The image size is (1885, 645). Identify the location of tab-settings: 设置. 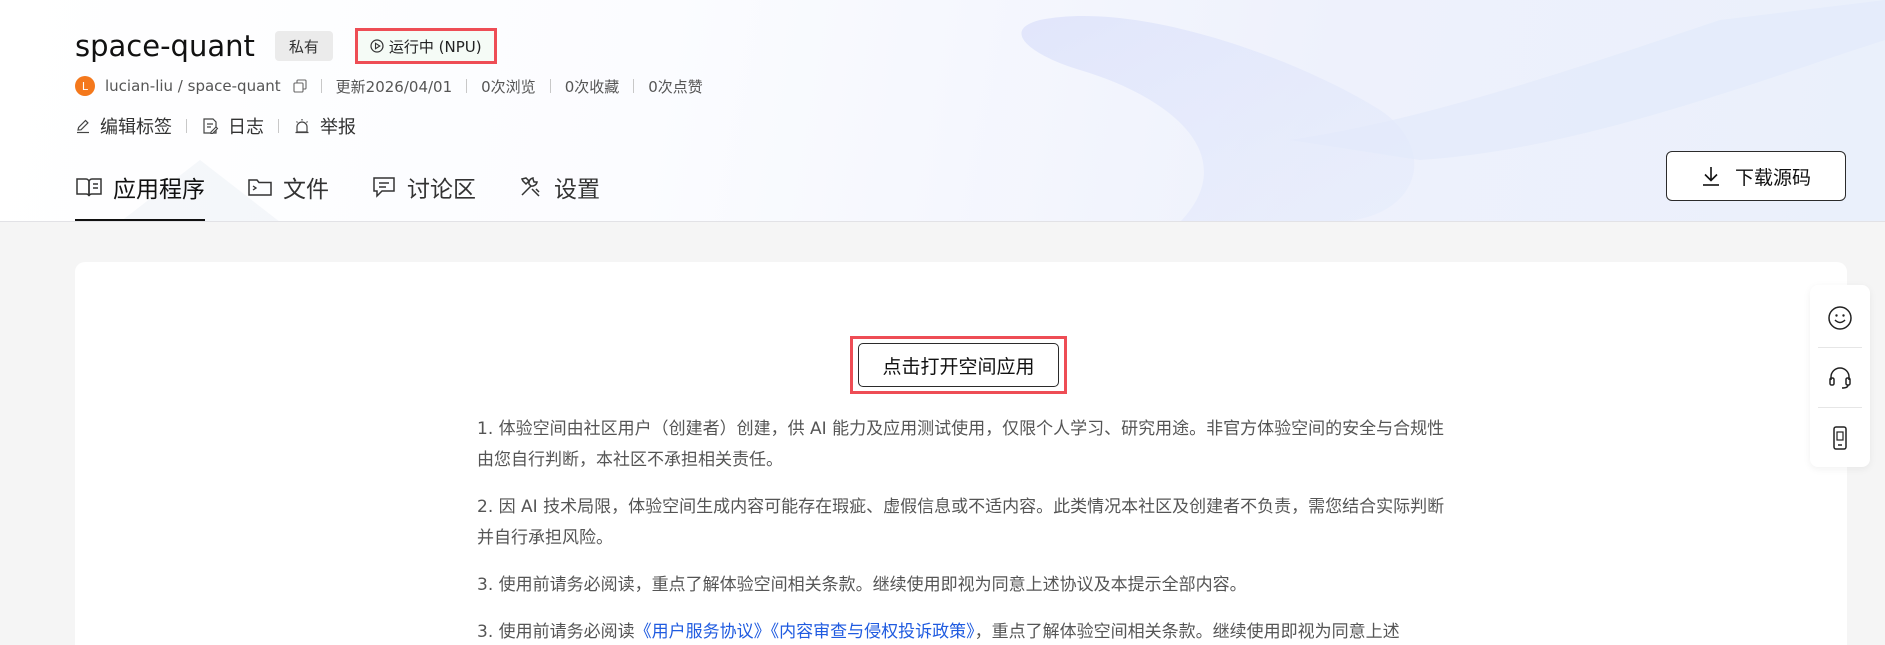
(559, 187).